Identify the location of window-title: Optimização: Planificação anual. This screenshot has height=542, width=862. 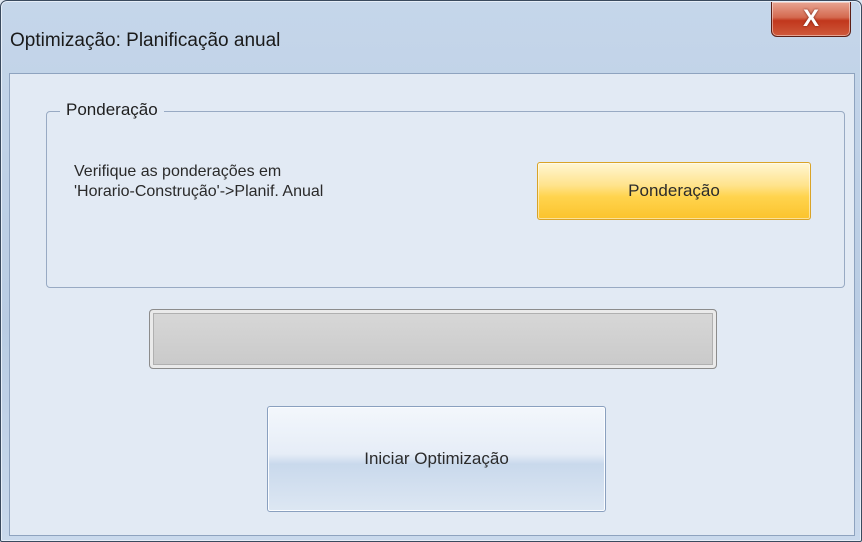
(145, 40).